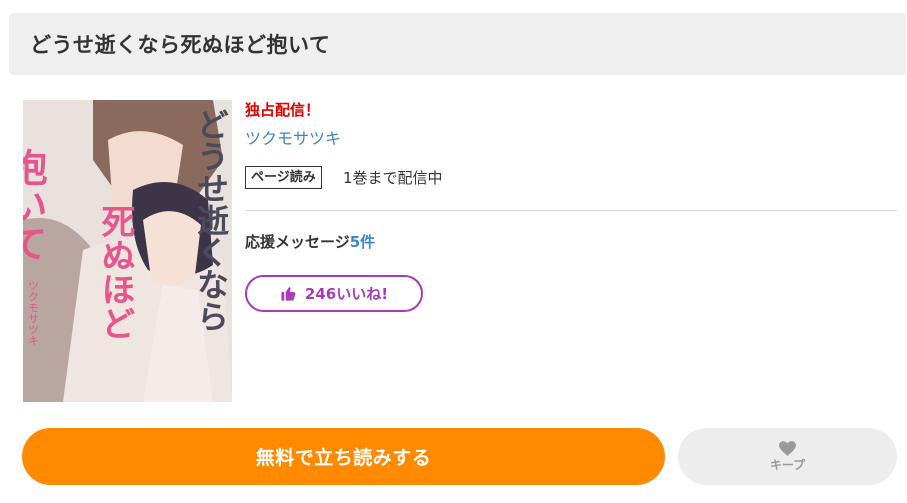 The image size is (907, 503). What do you see at coordinates (297, 242) in the screenshot?
I see `support-message-label: 応援メッセージ` at bounding box center [297, 242].